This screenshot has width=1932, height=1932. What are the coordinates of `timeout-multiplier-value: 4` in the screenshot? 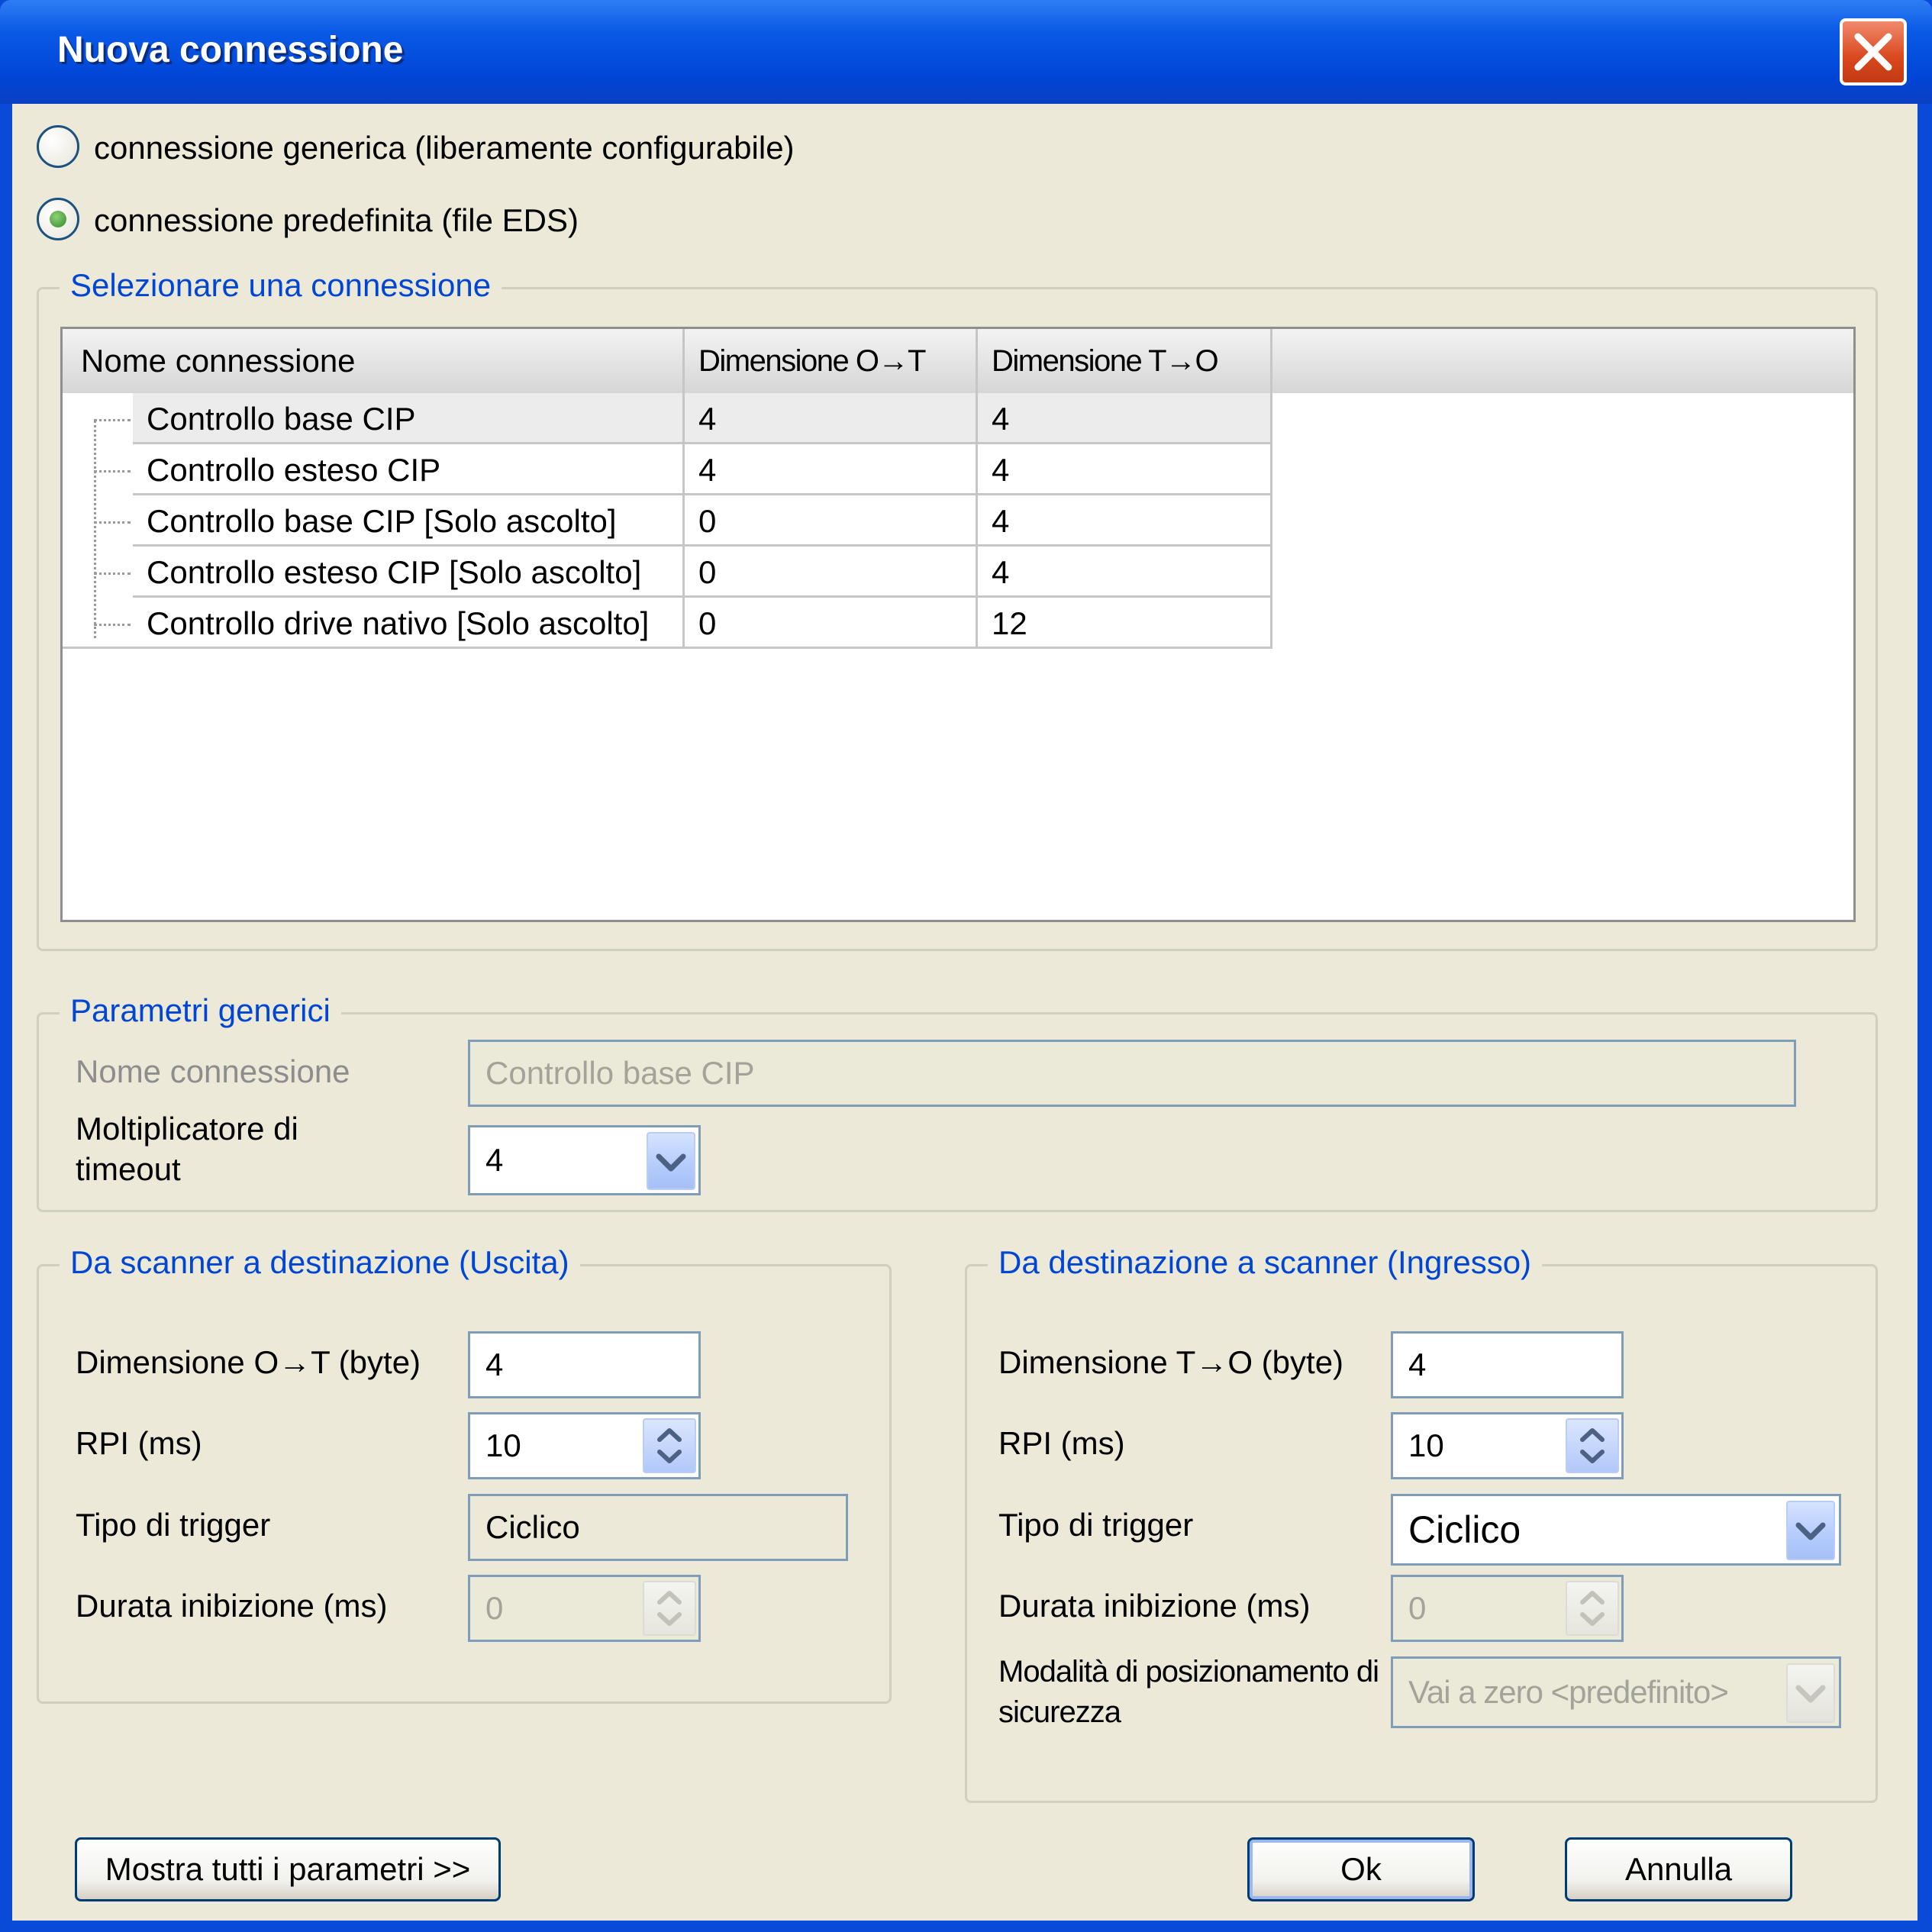 It's located at (494, 1160).